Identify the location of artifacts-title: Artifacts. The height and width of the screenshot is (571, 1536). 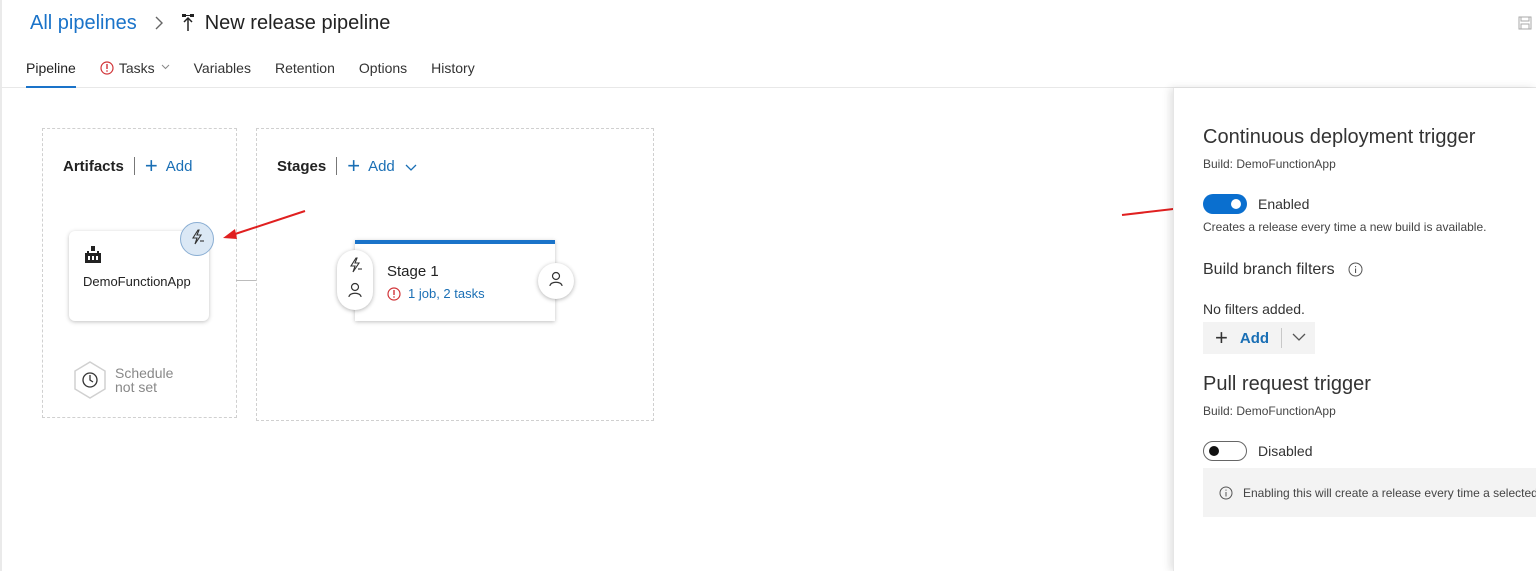
(93, 166).